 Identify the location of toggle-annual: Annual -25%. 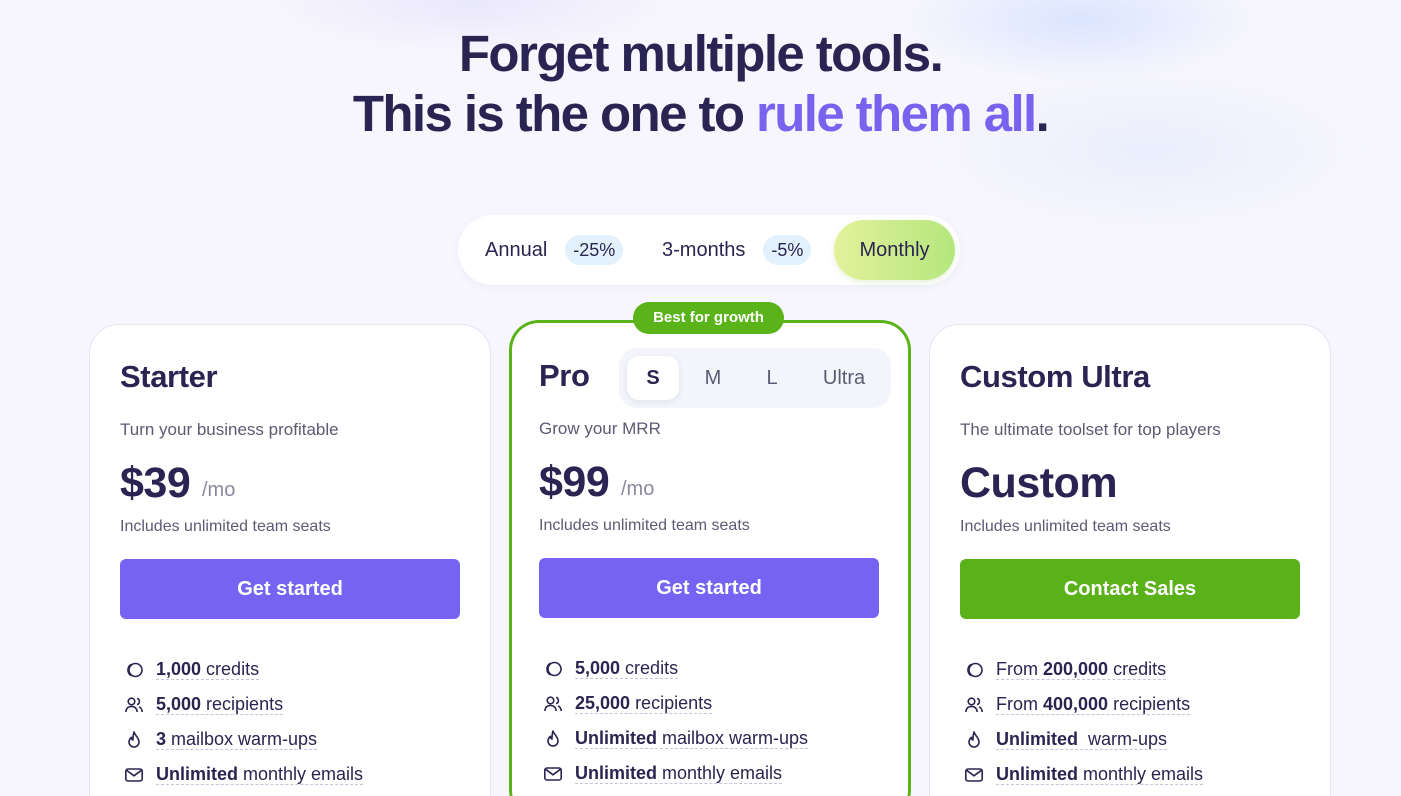
(554, 250).